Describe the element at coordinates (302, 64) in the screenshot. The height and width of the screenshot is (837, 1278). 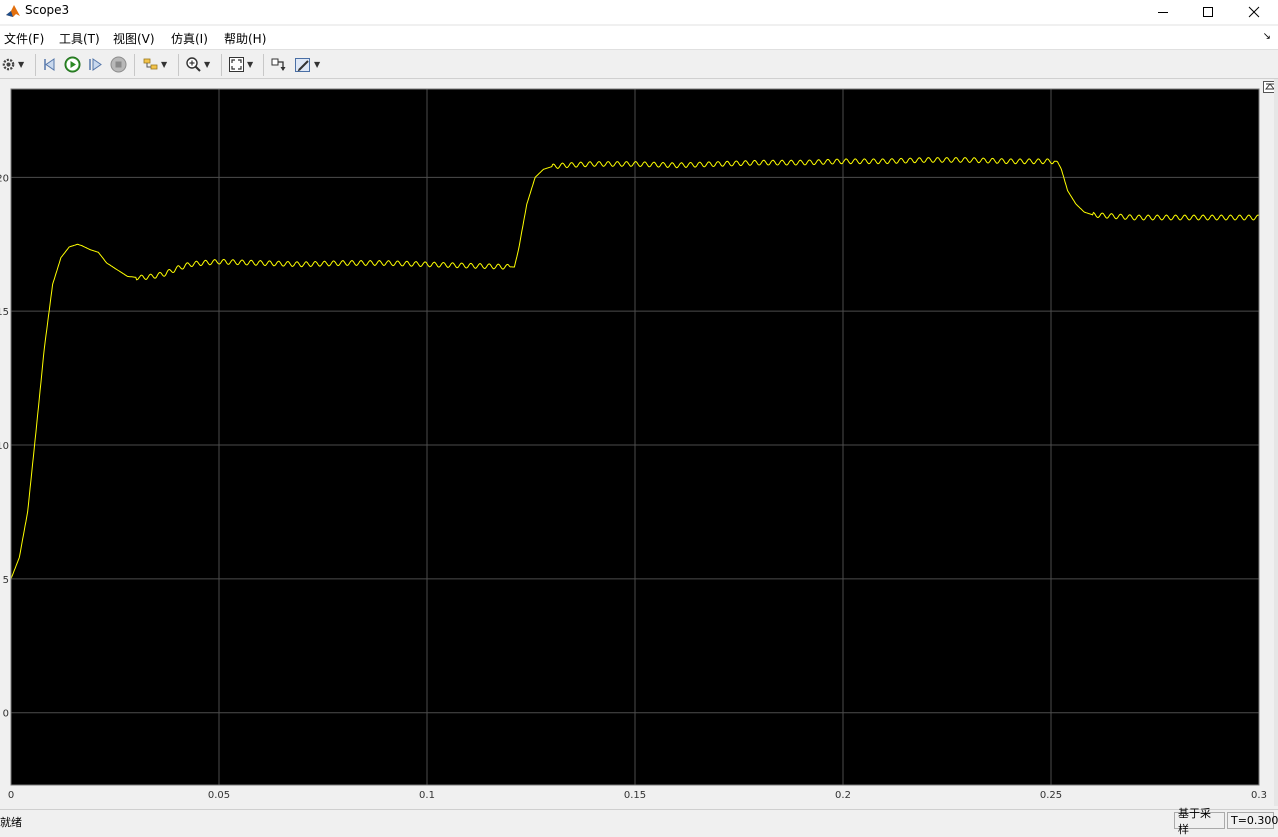
I see `style-icon` at that location.